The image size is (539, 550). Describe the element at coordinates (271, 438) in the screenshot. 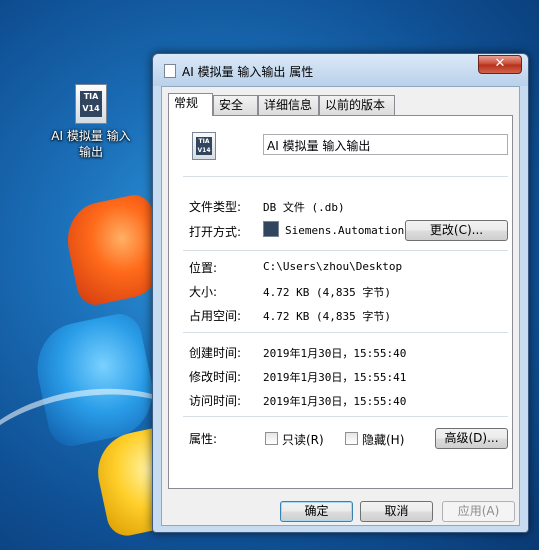

I see `readonly-checkbox` at that location.